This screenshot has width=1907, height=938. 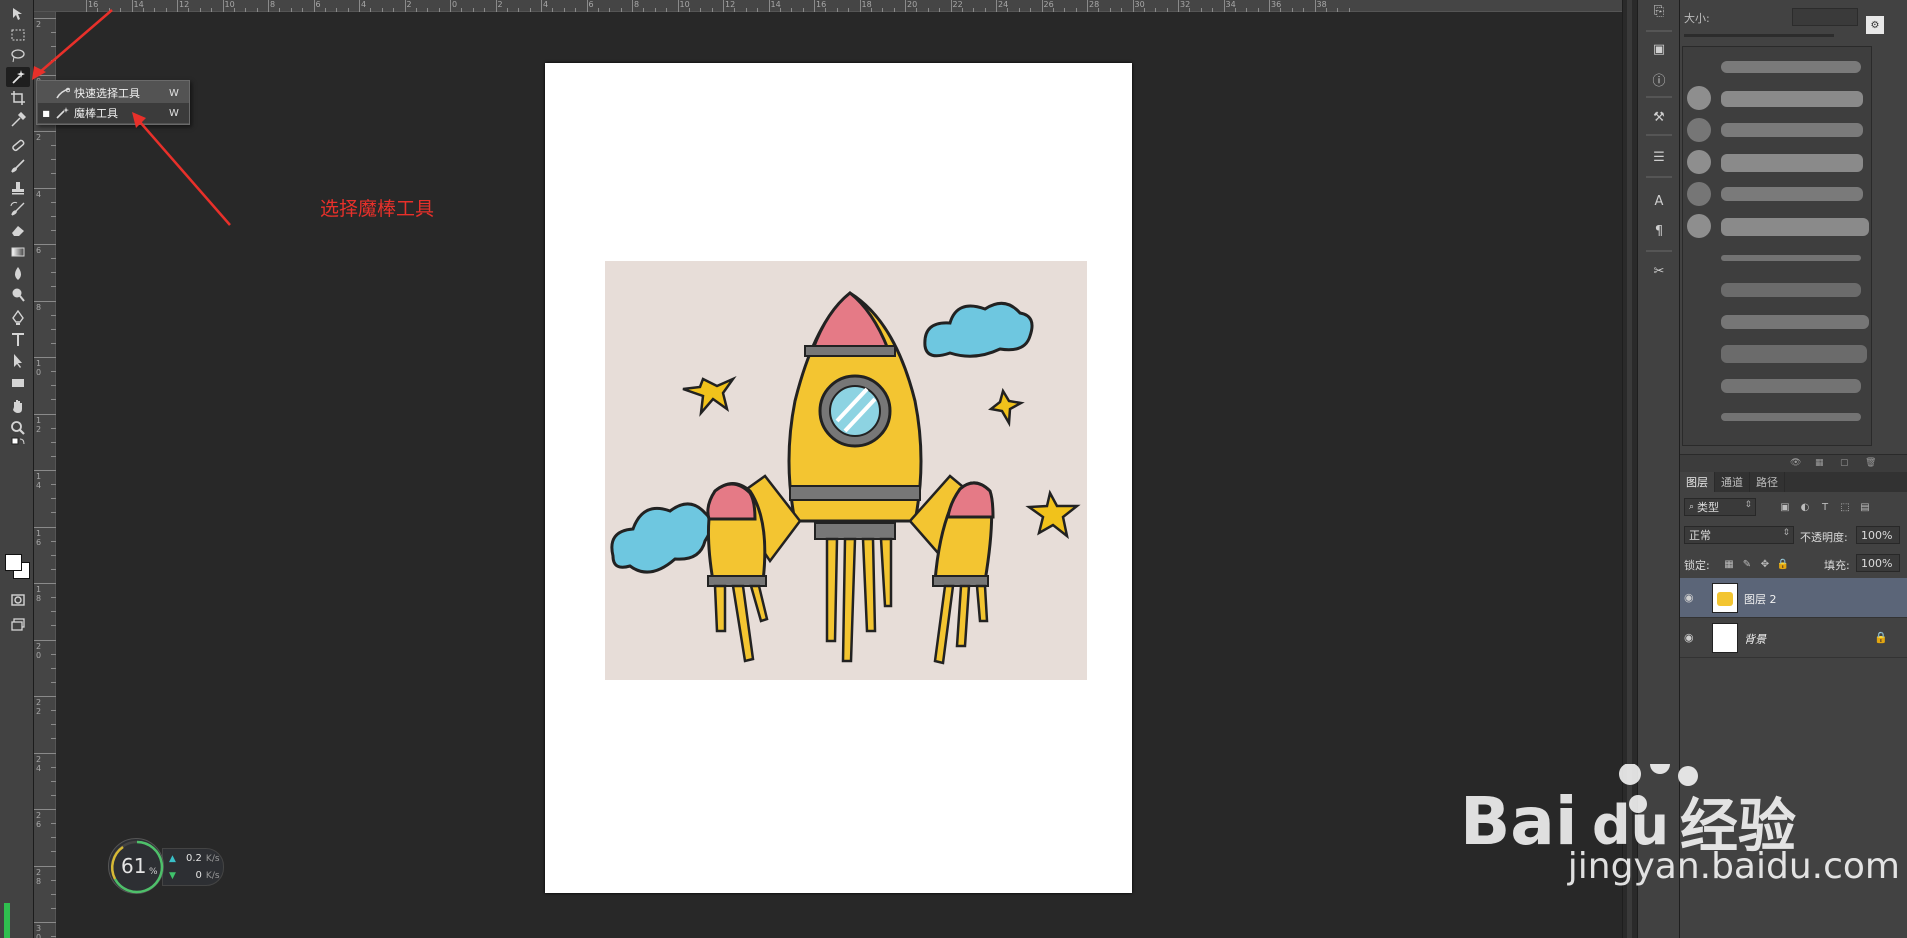 I want to click on eyedropper-tool-icon, so click(x=18, y=120).